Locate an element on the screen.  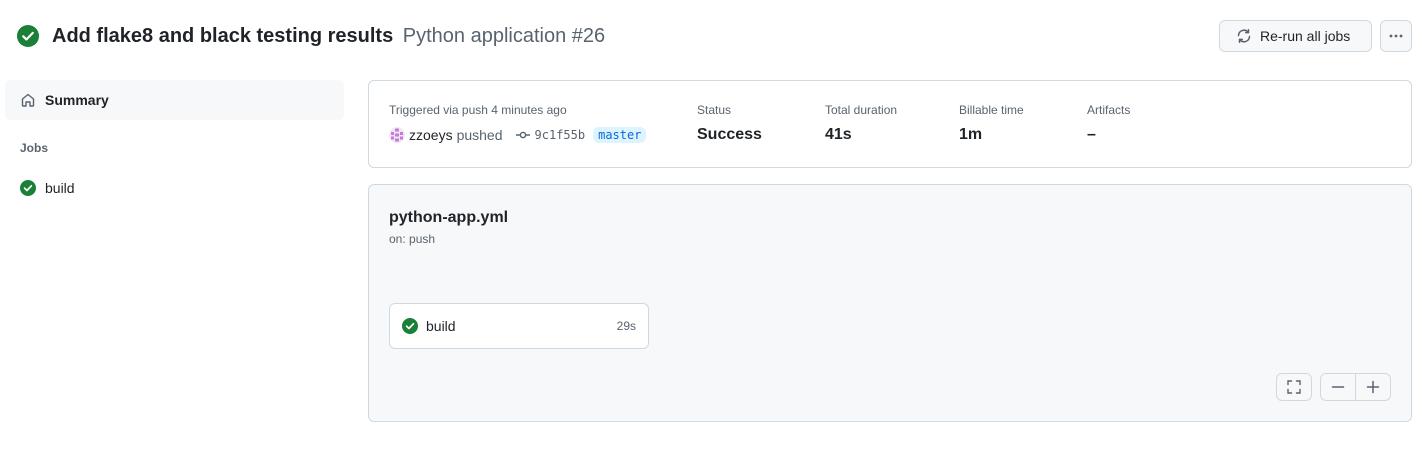
kebab-horizontal-icon is located at coordinates (1396, 36).